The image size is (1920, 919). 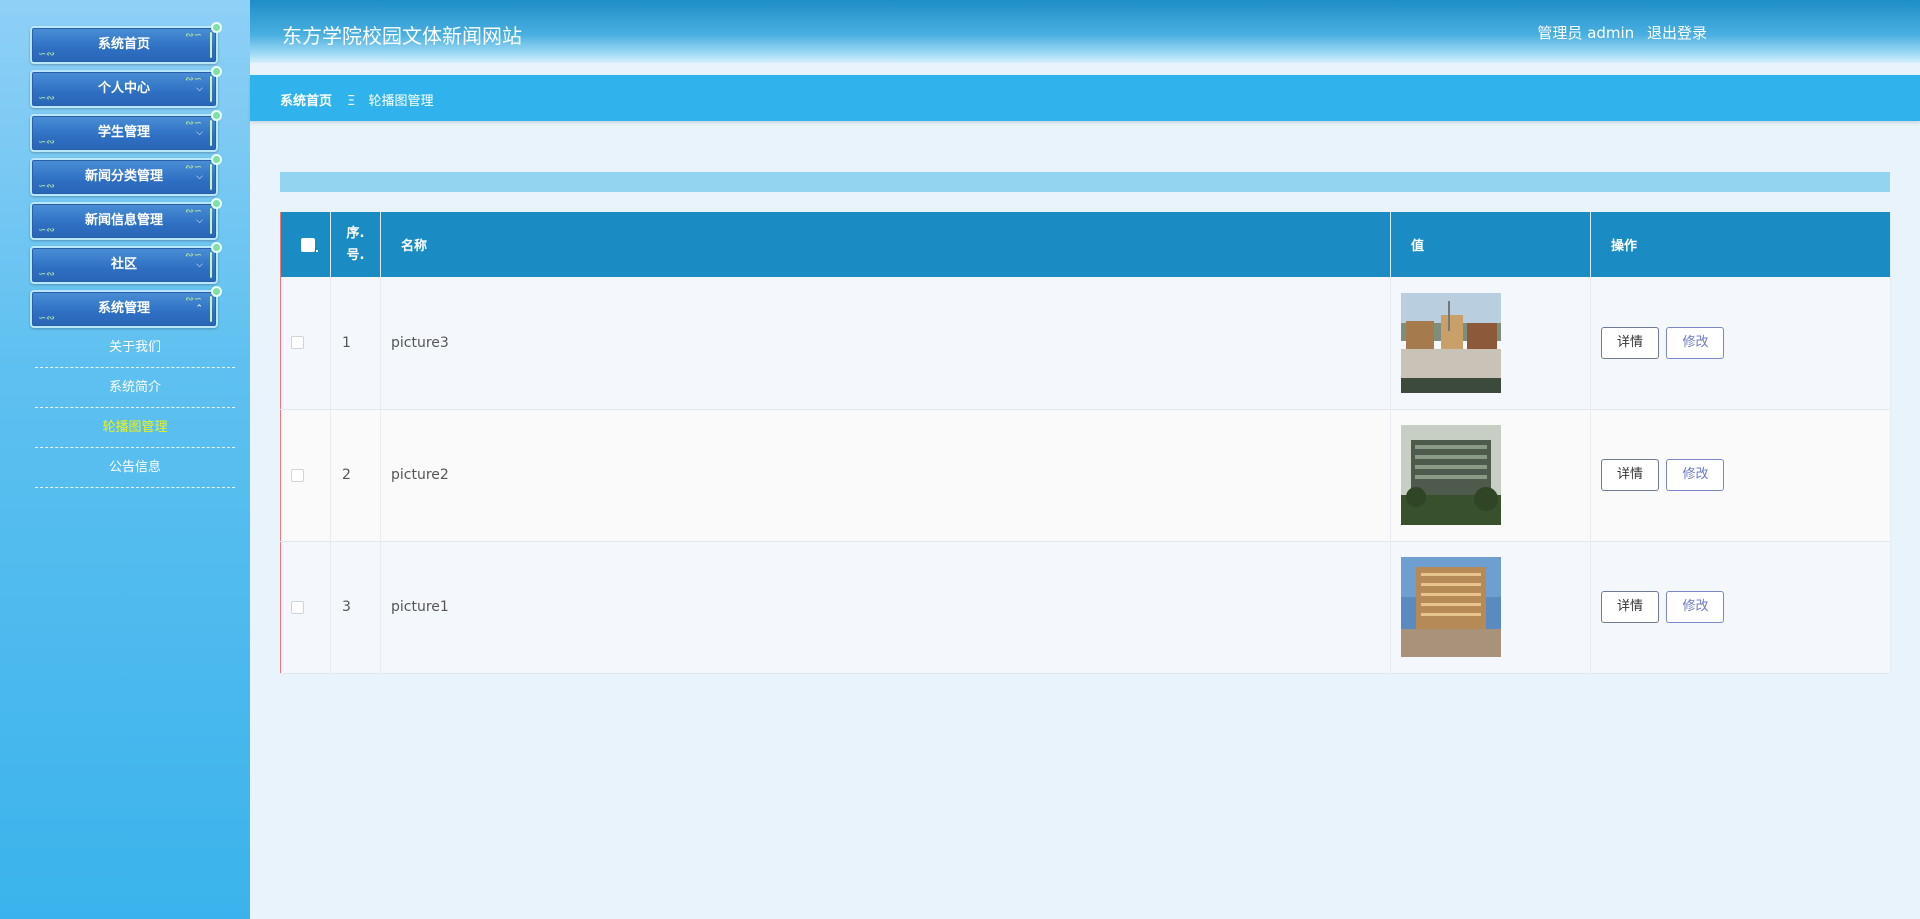 I want to click on header-index-label: 序.号., so click(x=355, y=244).